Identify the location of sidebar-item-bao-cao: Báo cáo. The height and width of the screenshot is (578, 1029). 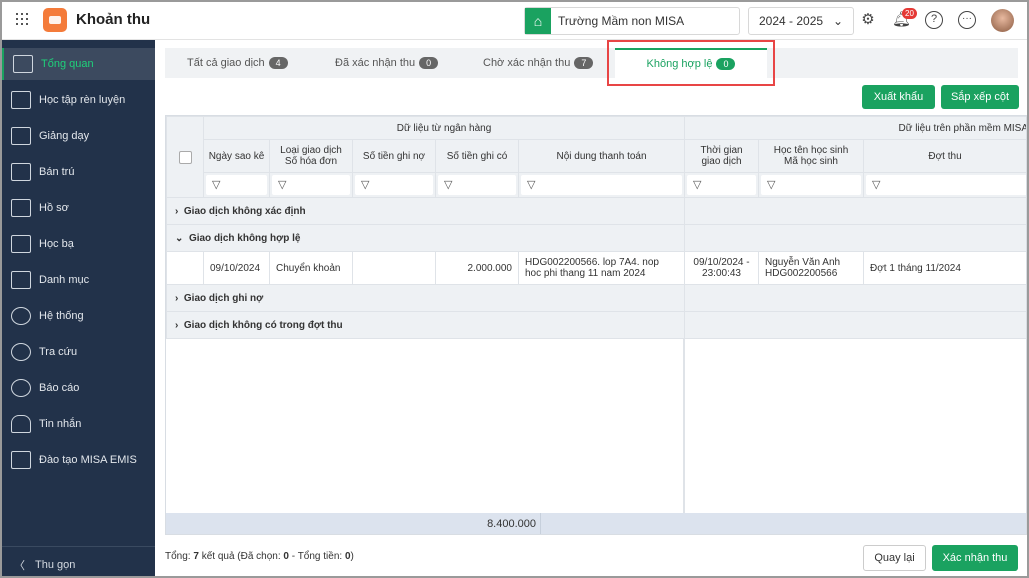
(78, 388).